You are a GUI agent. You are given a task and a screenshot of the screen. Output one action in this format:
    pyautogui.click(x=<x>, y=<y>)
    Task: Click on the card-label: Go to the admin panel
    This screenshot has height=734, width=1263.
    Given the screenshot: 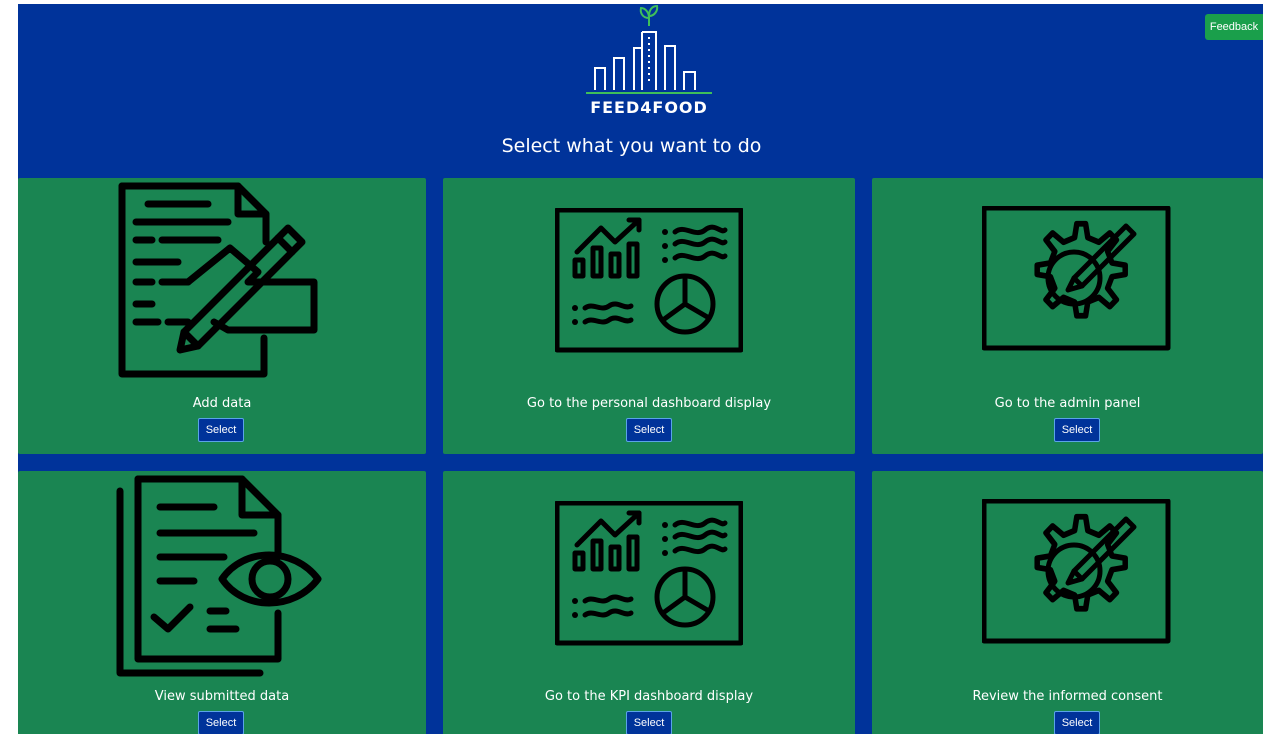 What is the action you would take?
    pyautogui.click(x=1067, y=403)
    